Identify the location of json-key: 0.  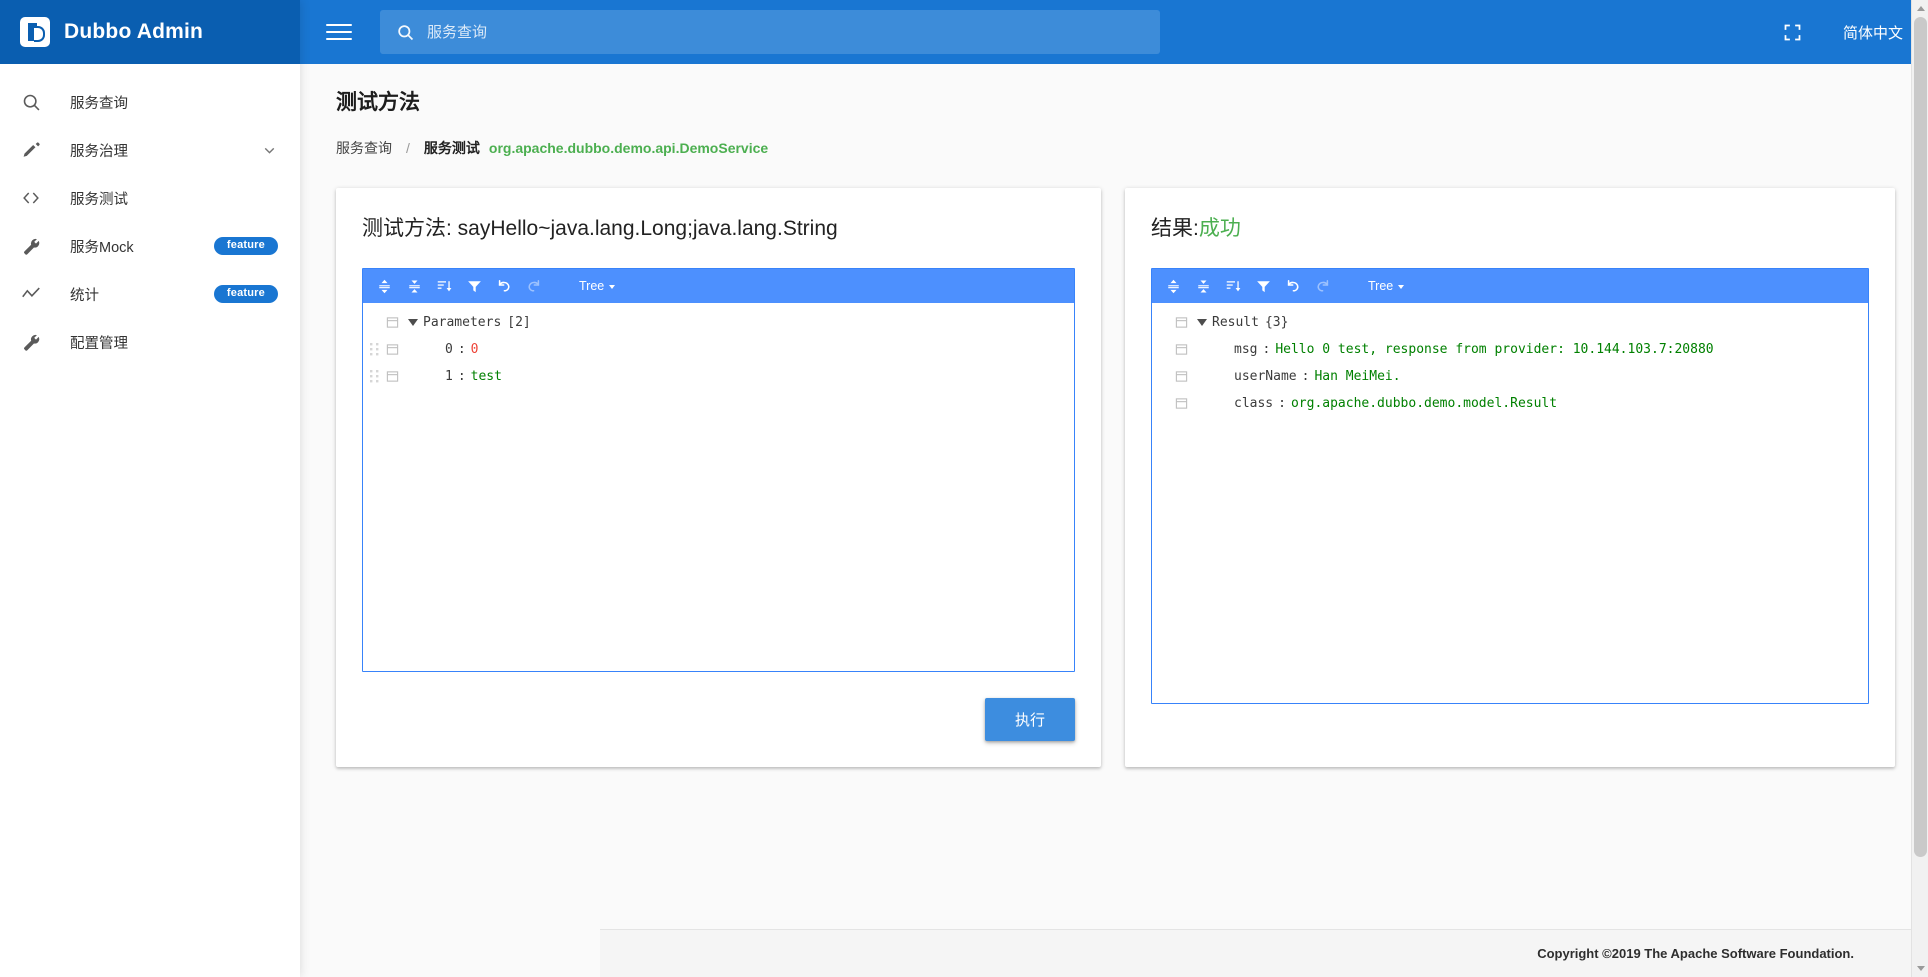
(449, 349).